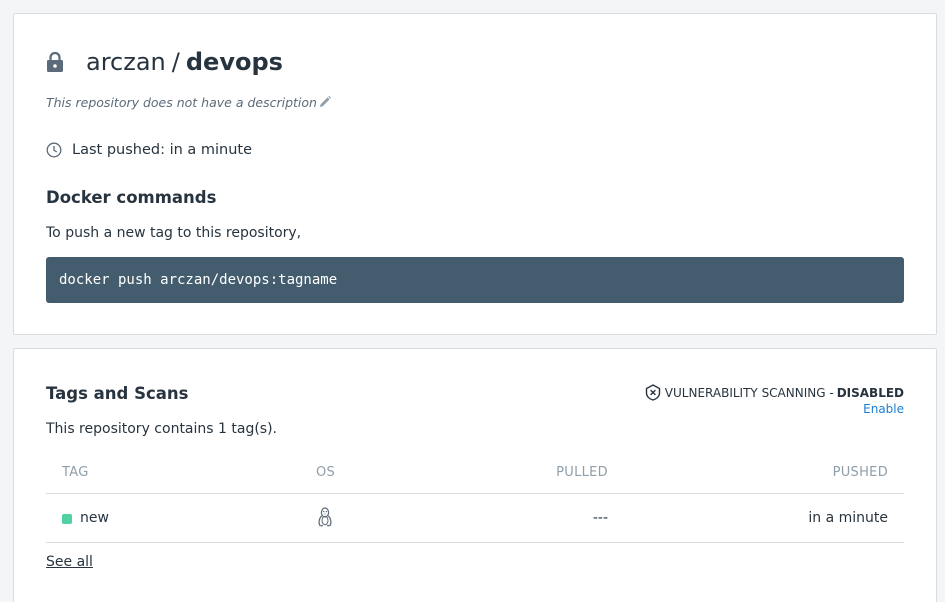 The height and width of the screenshot is (602, 945). I want to click on last-pushed: Last pushed: in a minute, so click(149, 150).